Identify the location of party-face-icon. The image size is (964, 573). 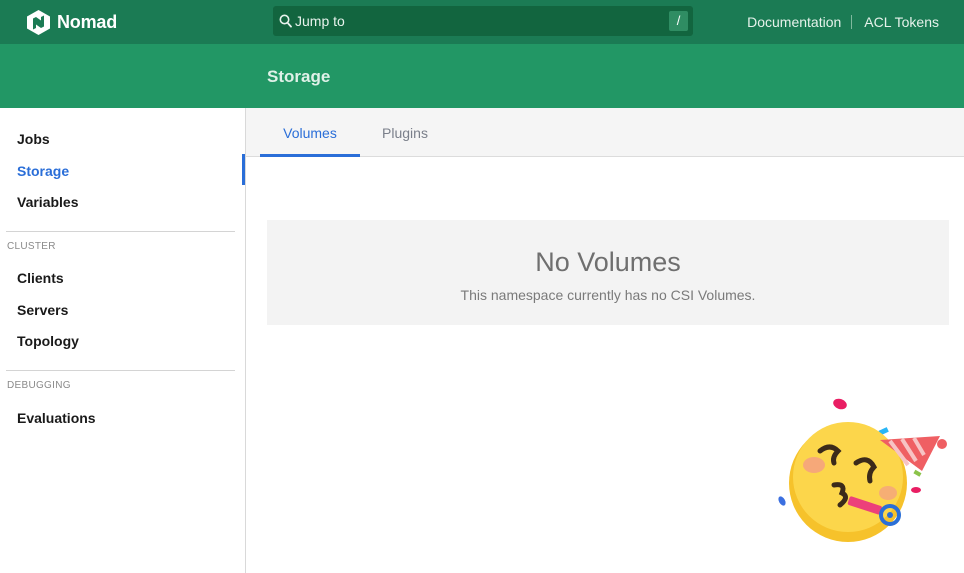
(862, 470).